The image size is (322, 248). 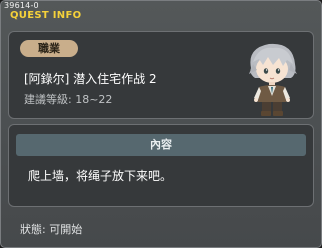 What do you see at coordinates (272, 78) in the screenshot?
I see `npc-portrait-icon` at bounding box center [272, 78].